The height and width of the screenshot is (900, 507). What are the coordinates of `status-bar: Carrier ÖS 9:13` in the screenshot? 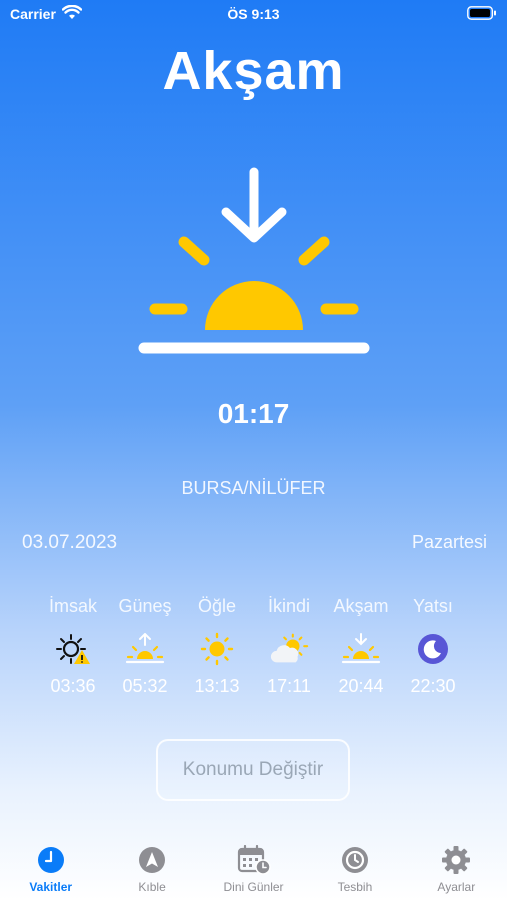 It's located at (253, 15).